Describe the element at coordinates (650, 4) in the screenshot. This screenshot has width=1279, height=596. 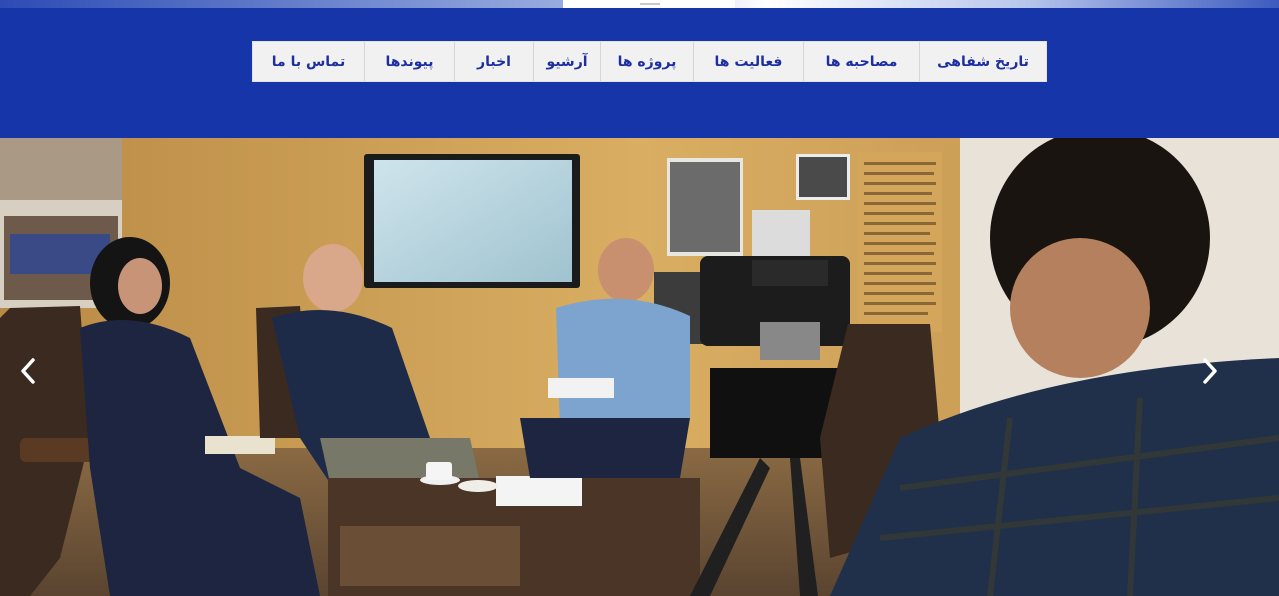
I see `top-strip-mark` at that location.